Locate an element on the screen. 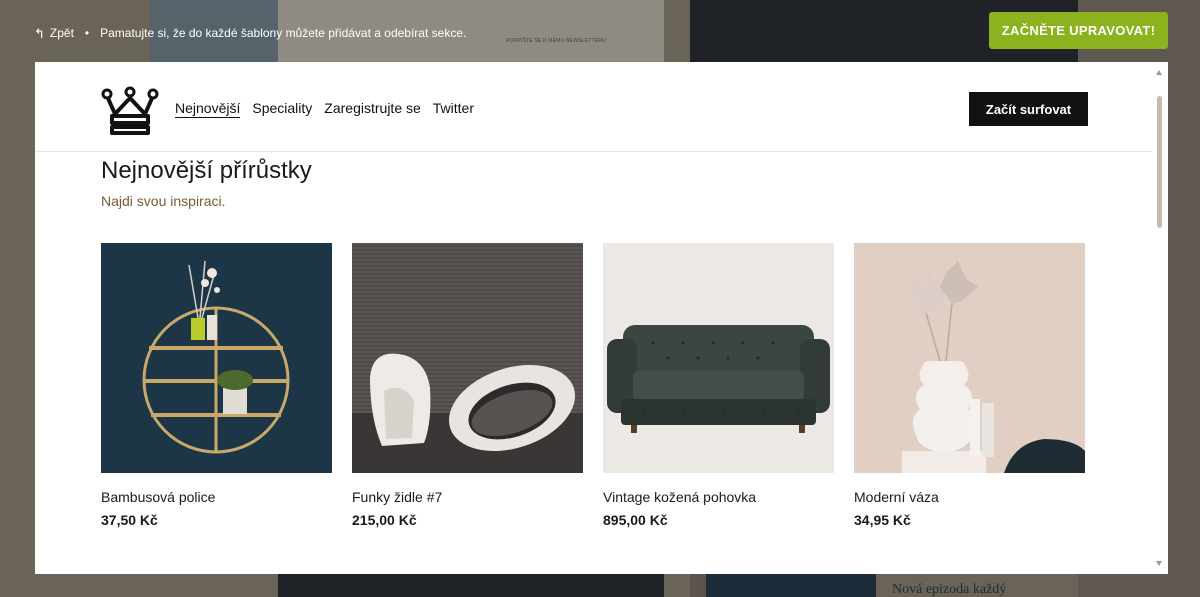  product-card: Vintage kožená pohovka 895,00 Kč is located at coordinates (718, 385).